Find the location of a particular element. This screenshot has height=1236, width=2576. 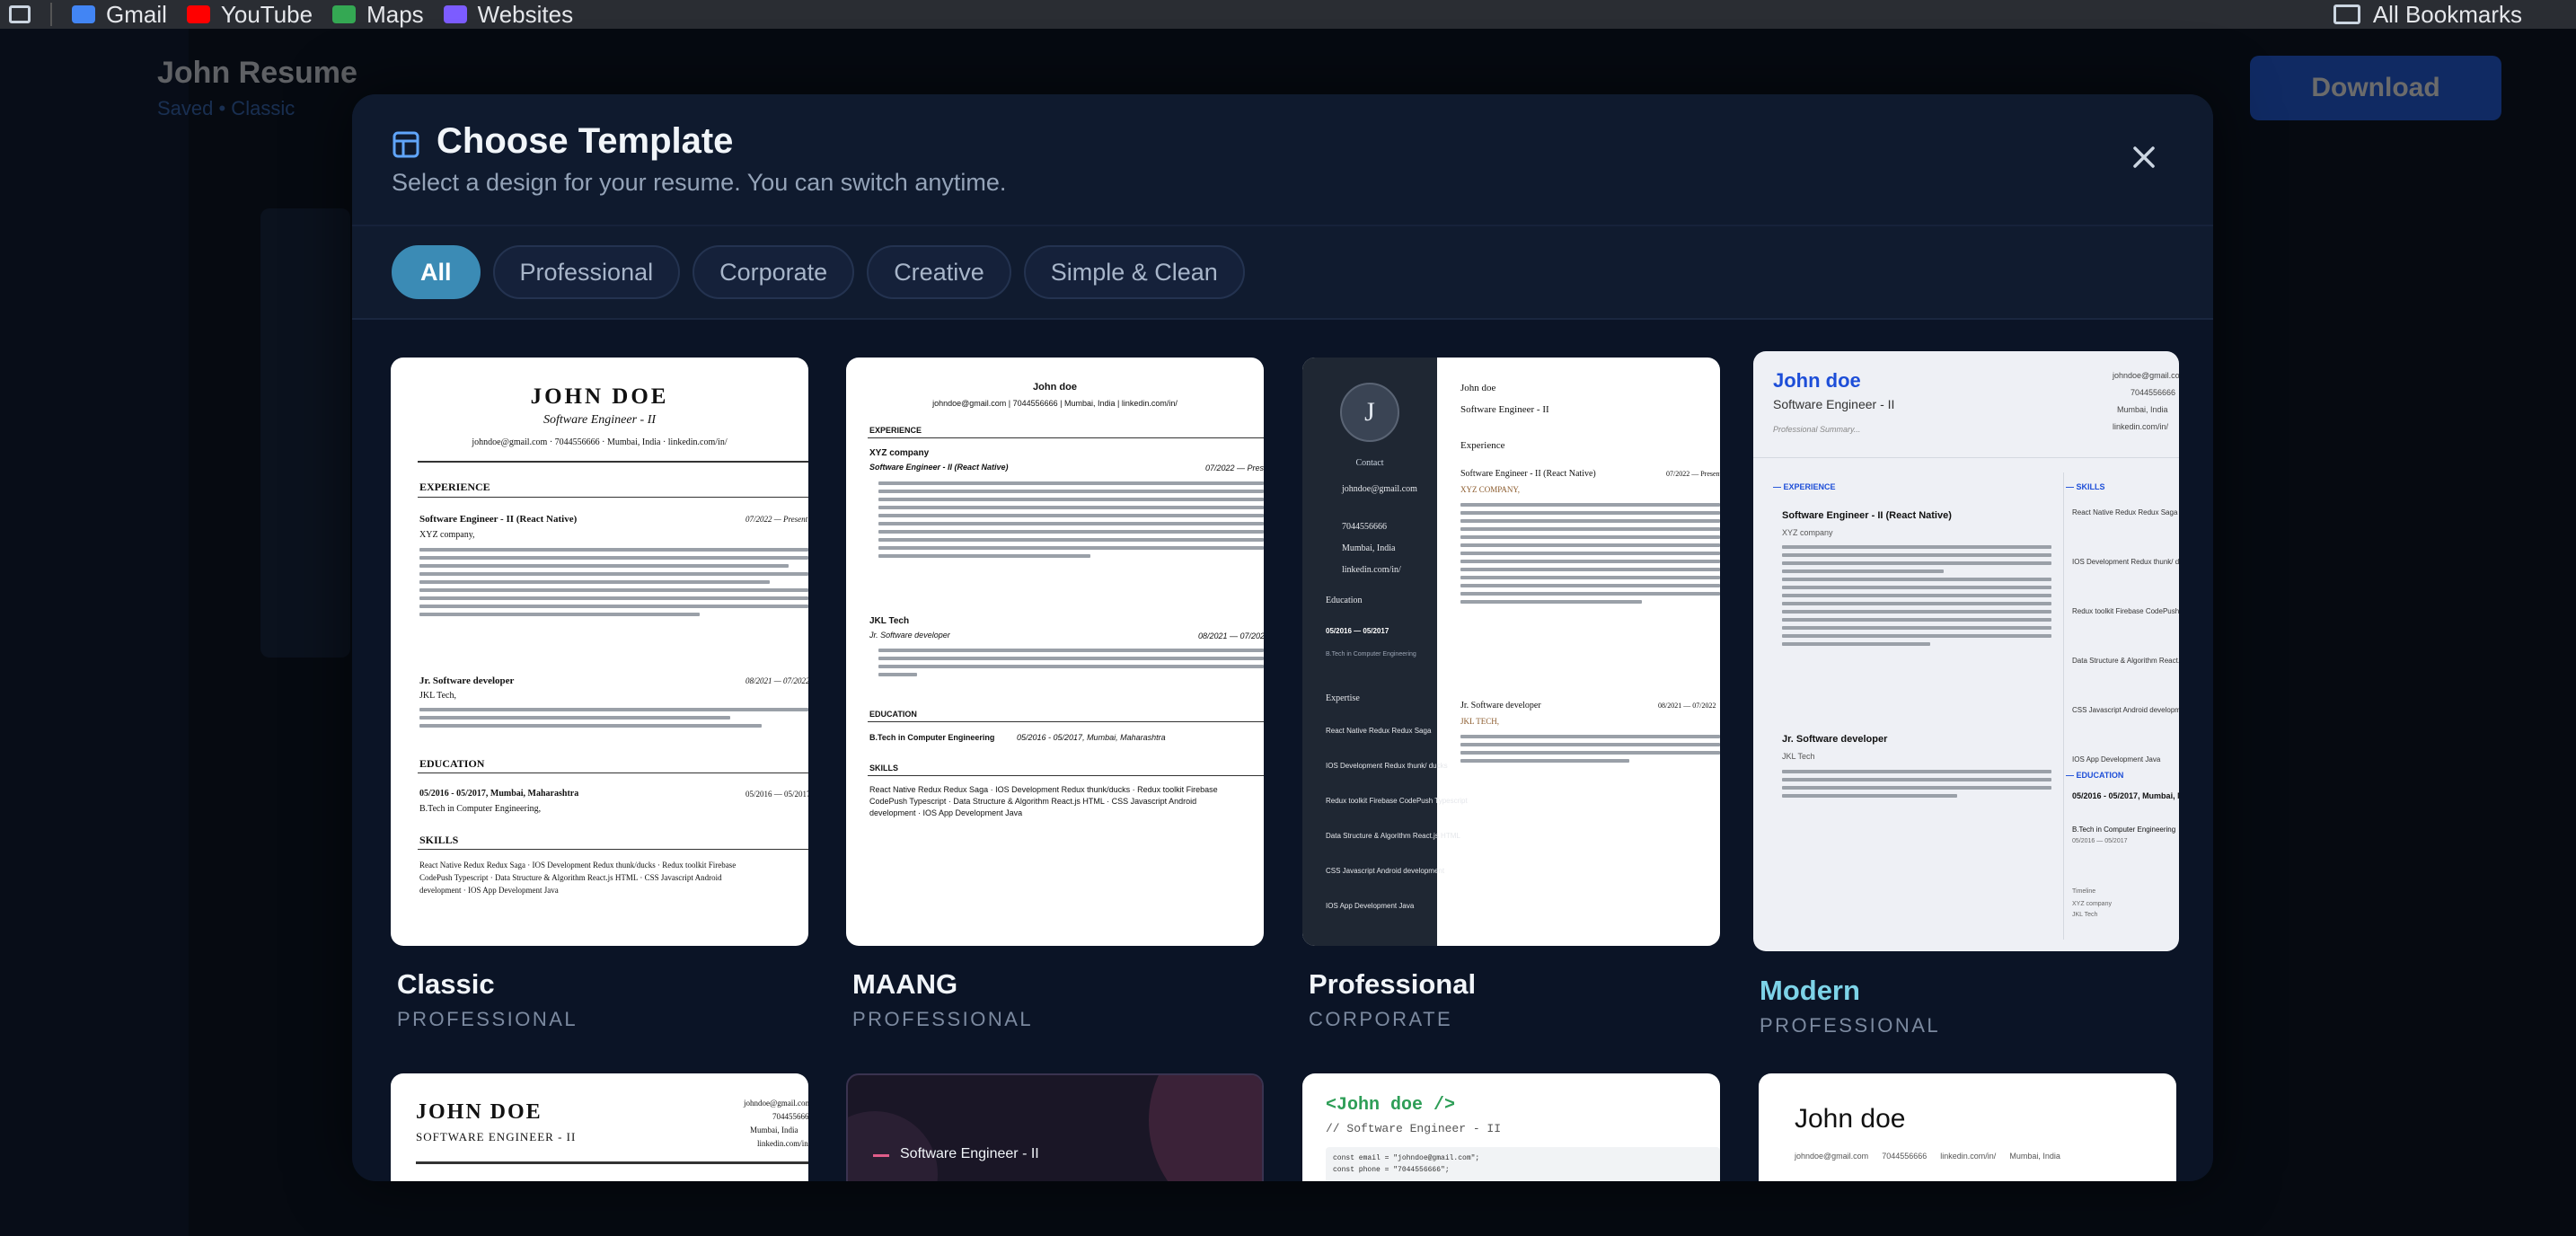

filter-simple-clean: Simple & Clean is located at coordinates (1134, 272).